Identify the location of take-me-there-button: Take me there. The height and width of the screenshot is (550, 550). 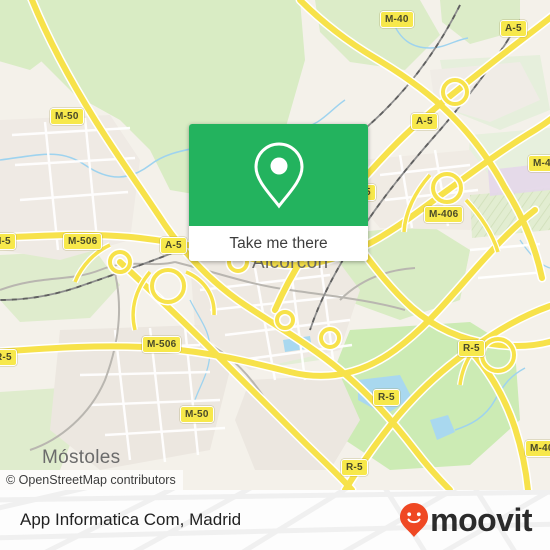
(278, 243).